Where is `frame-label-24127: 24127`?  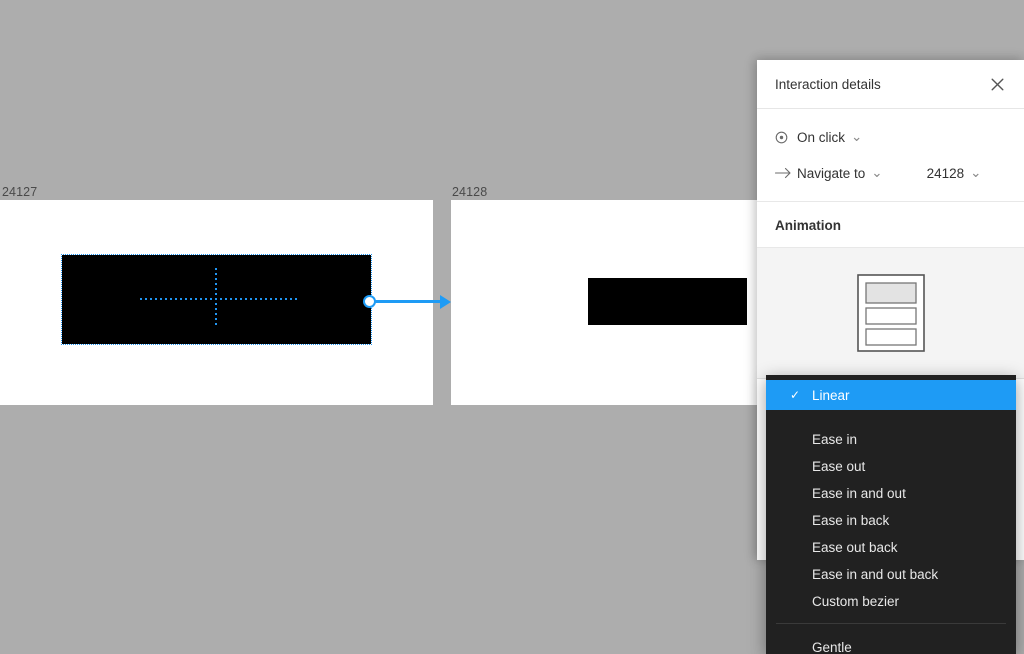 frame-label-24127: 24127 is located at coordinates (19, 192).